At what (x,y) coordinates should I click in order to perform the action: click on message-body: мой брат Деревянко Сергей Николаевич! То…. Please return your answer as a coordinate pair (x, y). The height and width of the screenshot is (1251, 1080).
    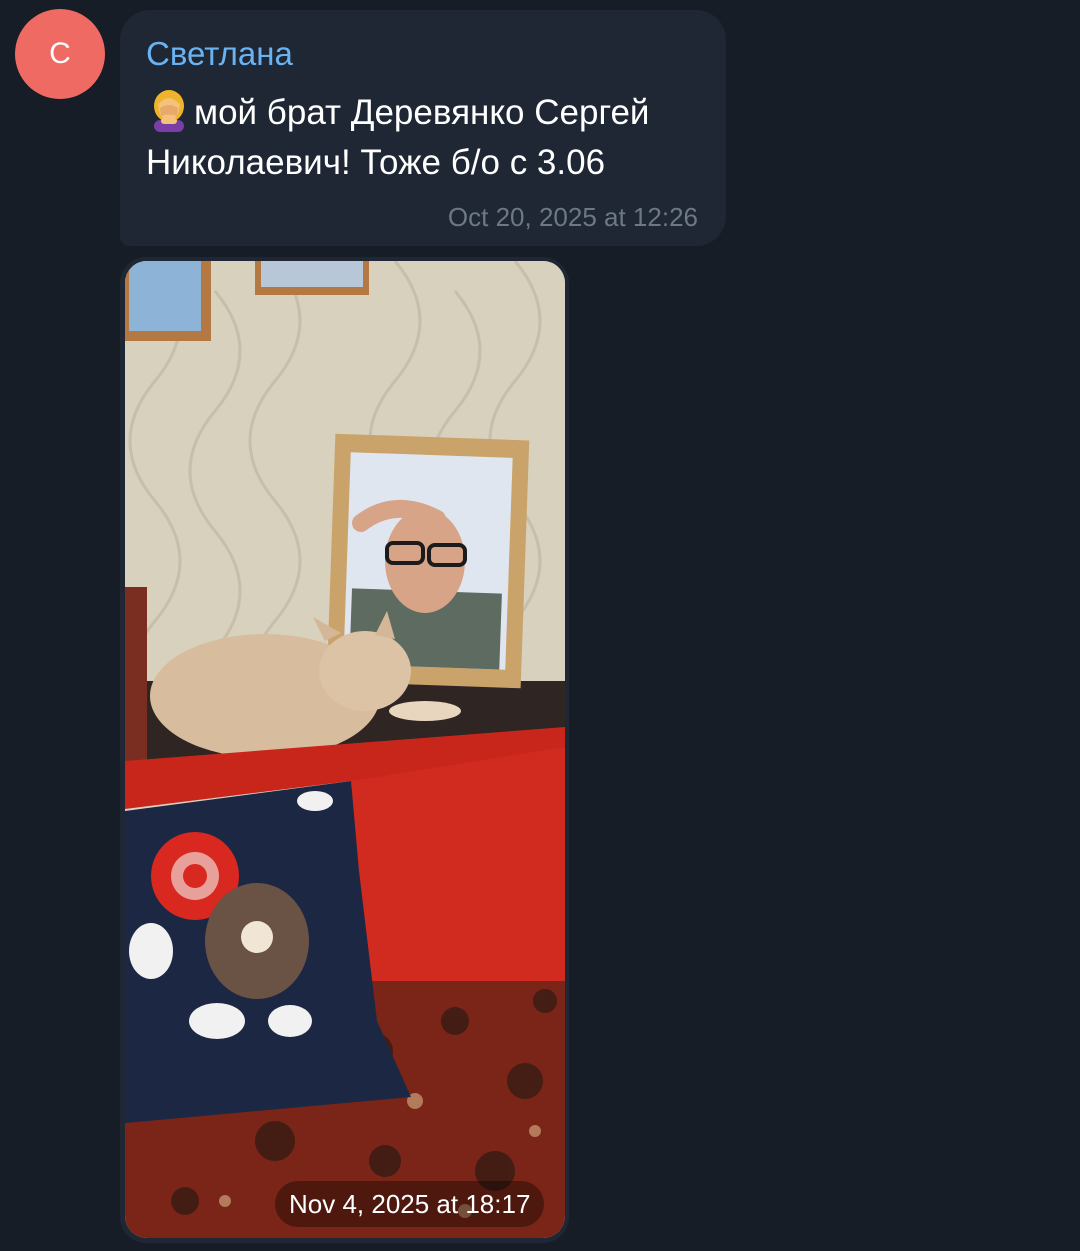
    Looking at the image, I should click on (398, 137).